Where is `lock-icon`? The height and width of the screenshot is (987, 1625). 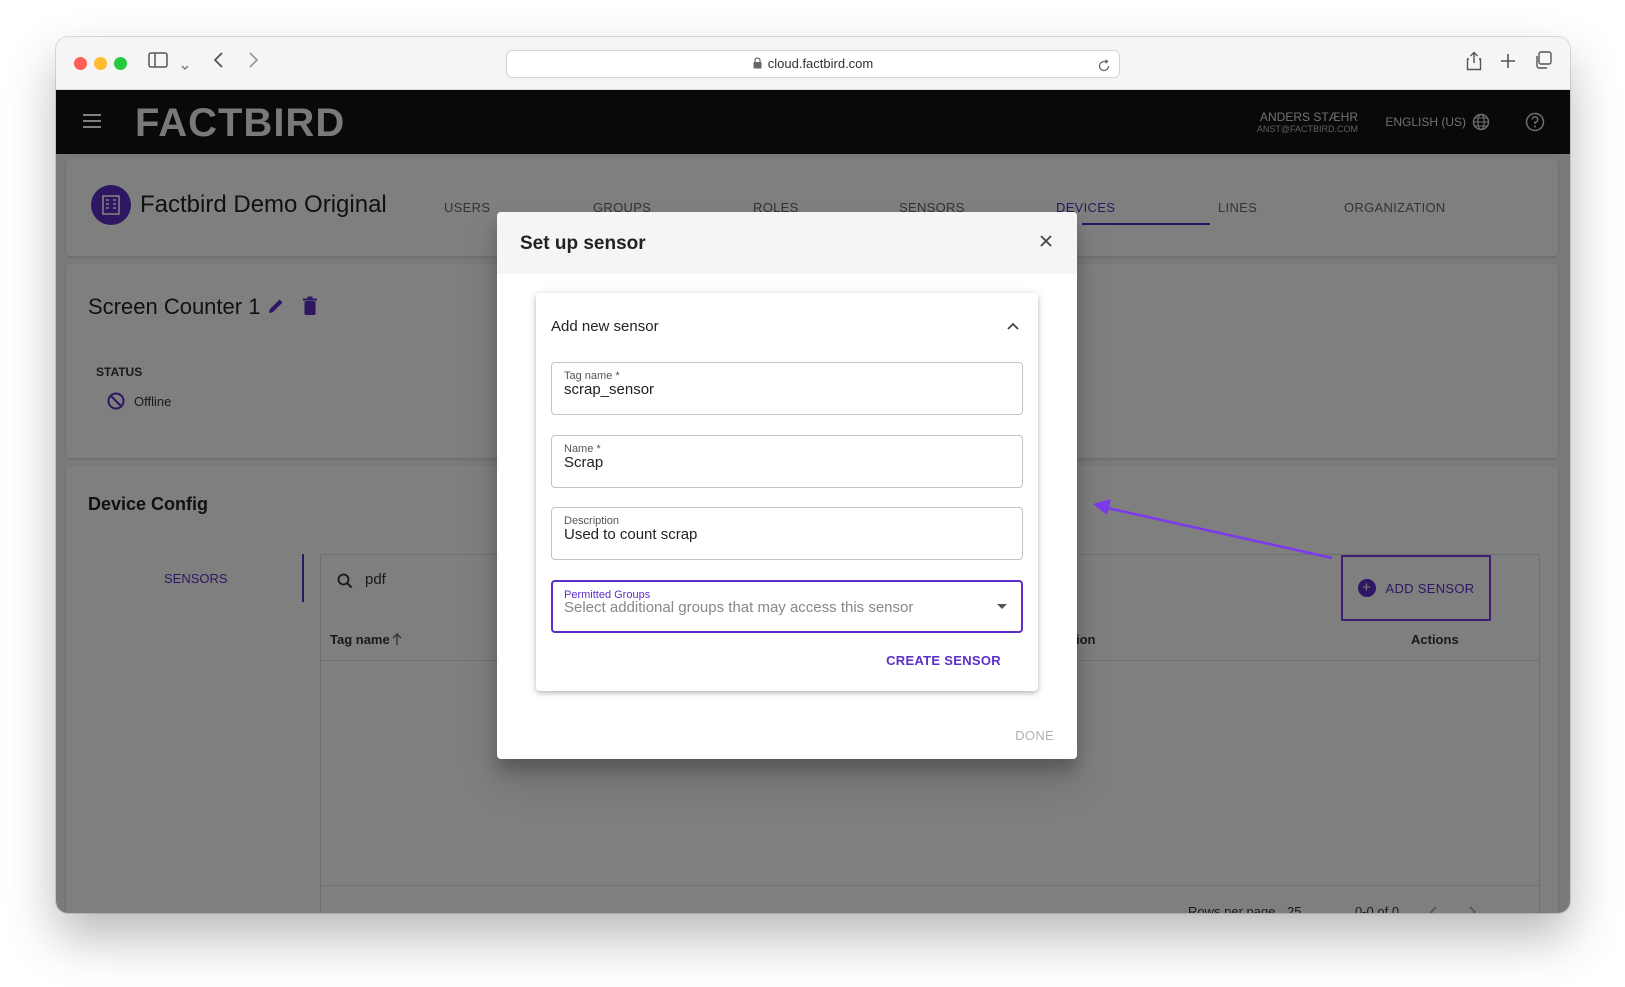
lock-icon is located at coordinates (757, 65).